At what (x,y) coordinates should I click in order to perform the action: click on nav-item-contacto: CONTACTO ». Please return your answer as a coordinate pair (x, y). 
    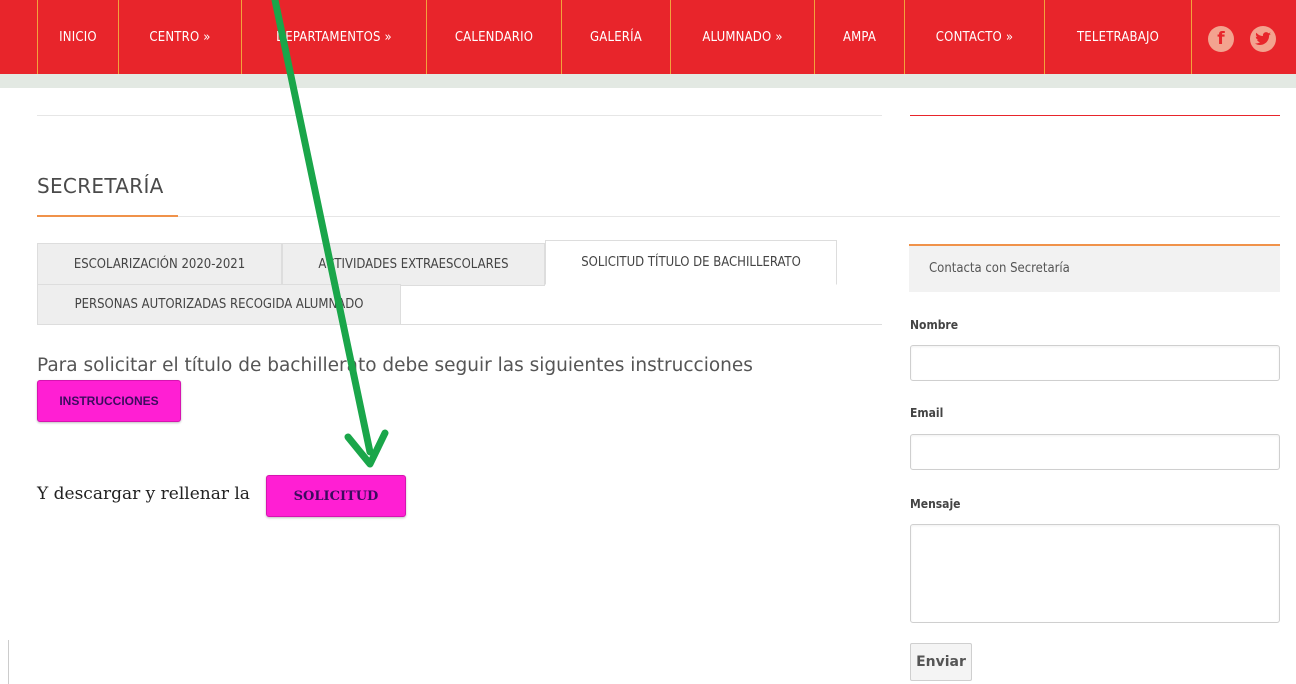
    Looking at the image, I should click on (975, 37).